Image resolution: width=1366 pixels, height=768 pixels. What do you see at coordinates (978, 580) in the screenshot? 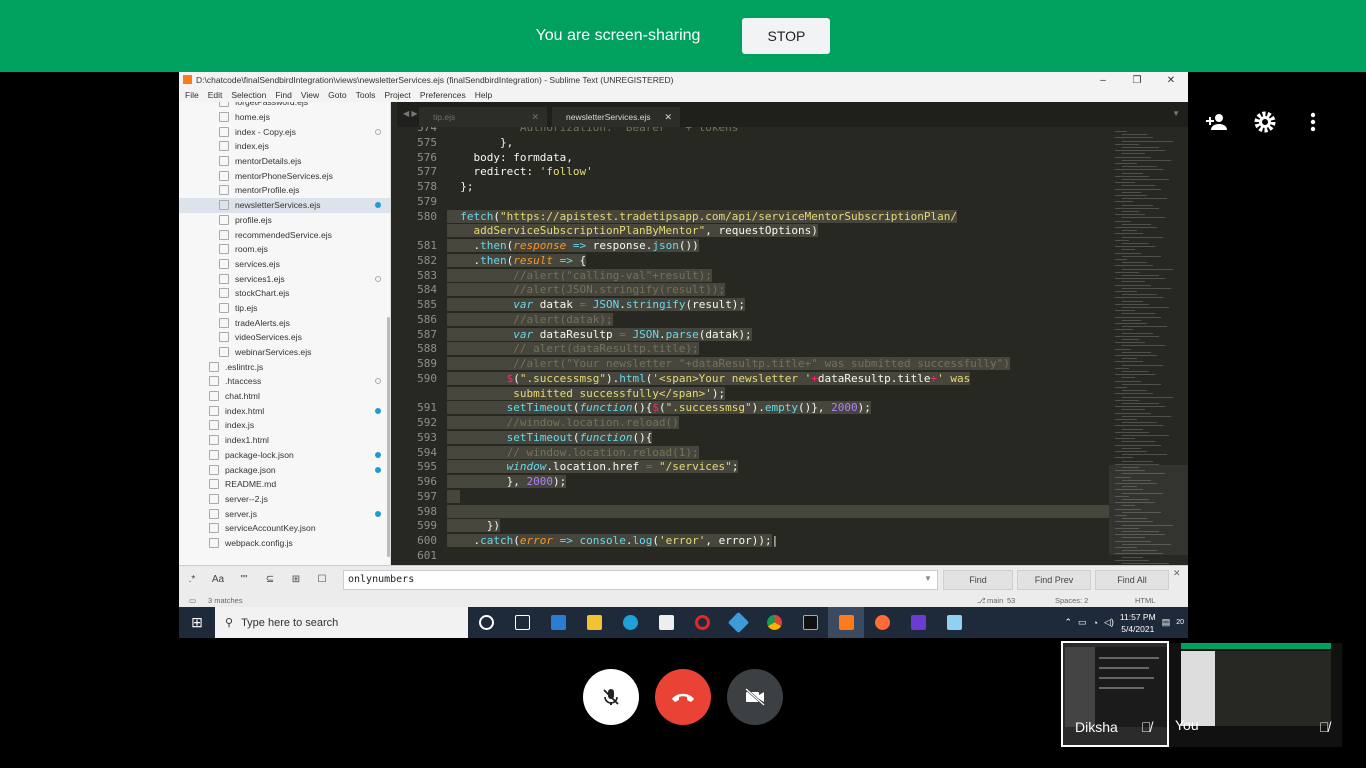
I see `find-button: Find` at bounding box center [978, 580].